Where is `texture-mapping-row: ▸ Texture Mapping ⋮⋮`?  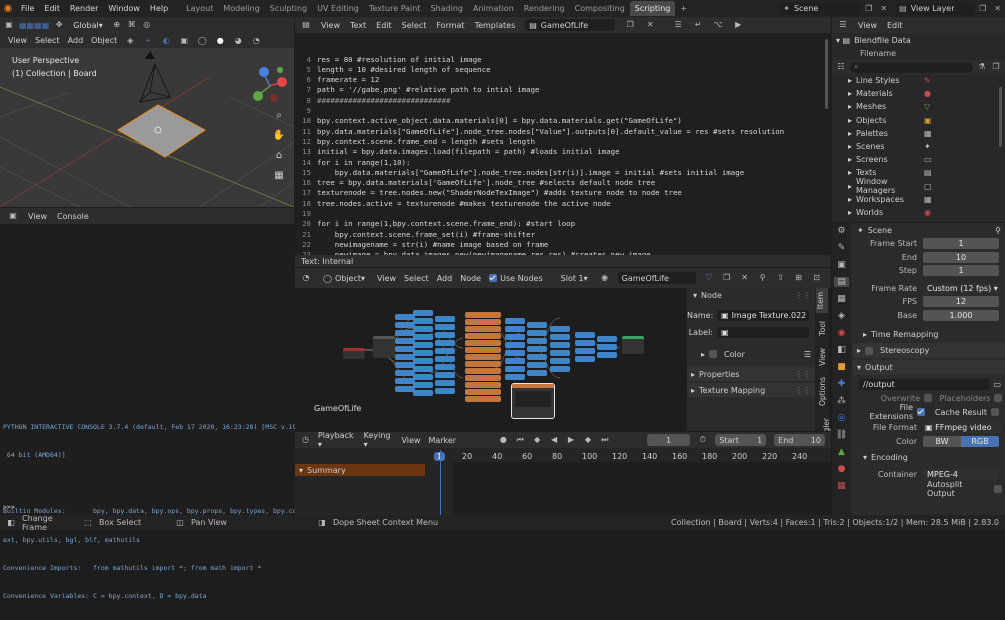 texture-mapping-row: ▸ Texture Mapping ⋮⋮ is located at coordinates (751, 390).